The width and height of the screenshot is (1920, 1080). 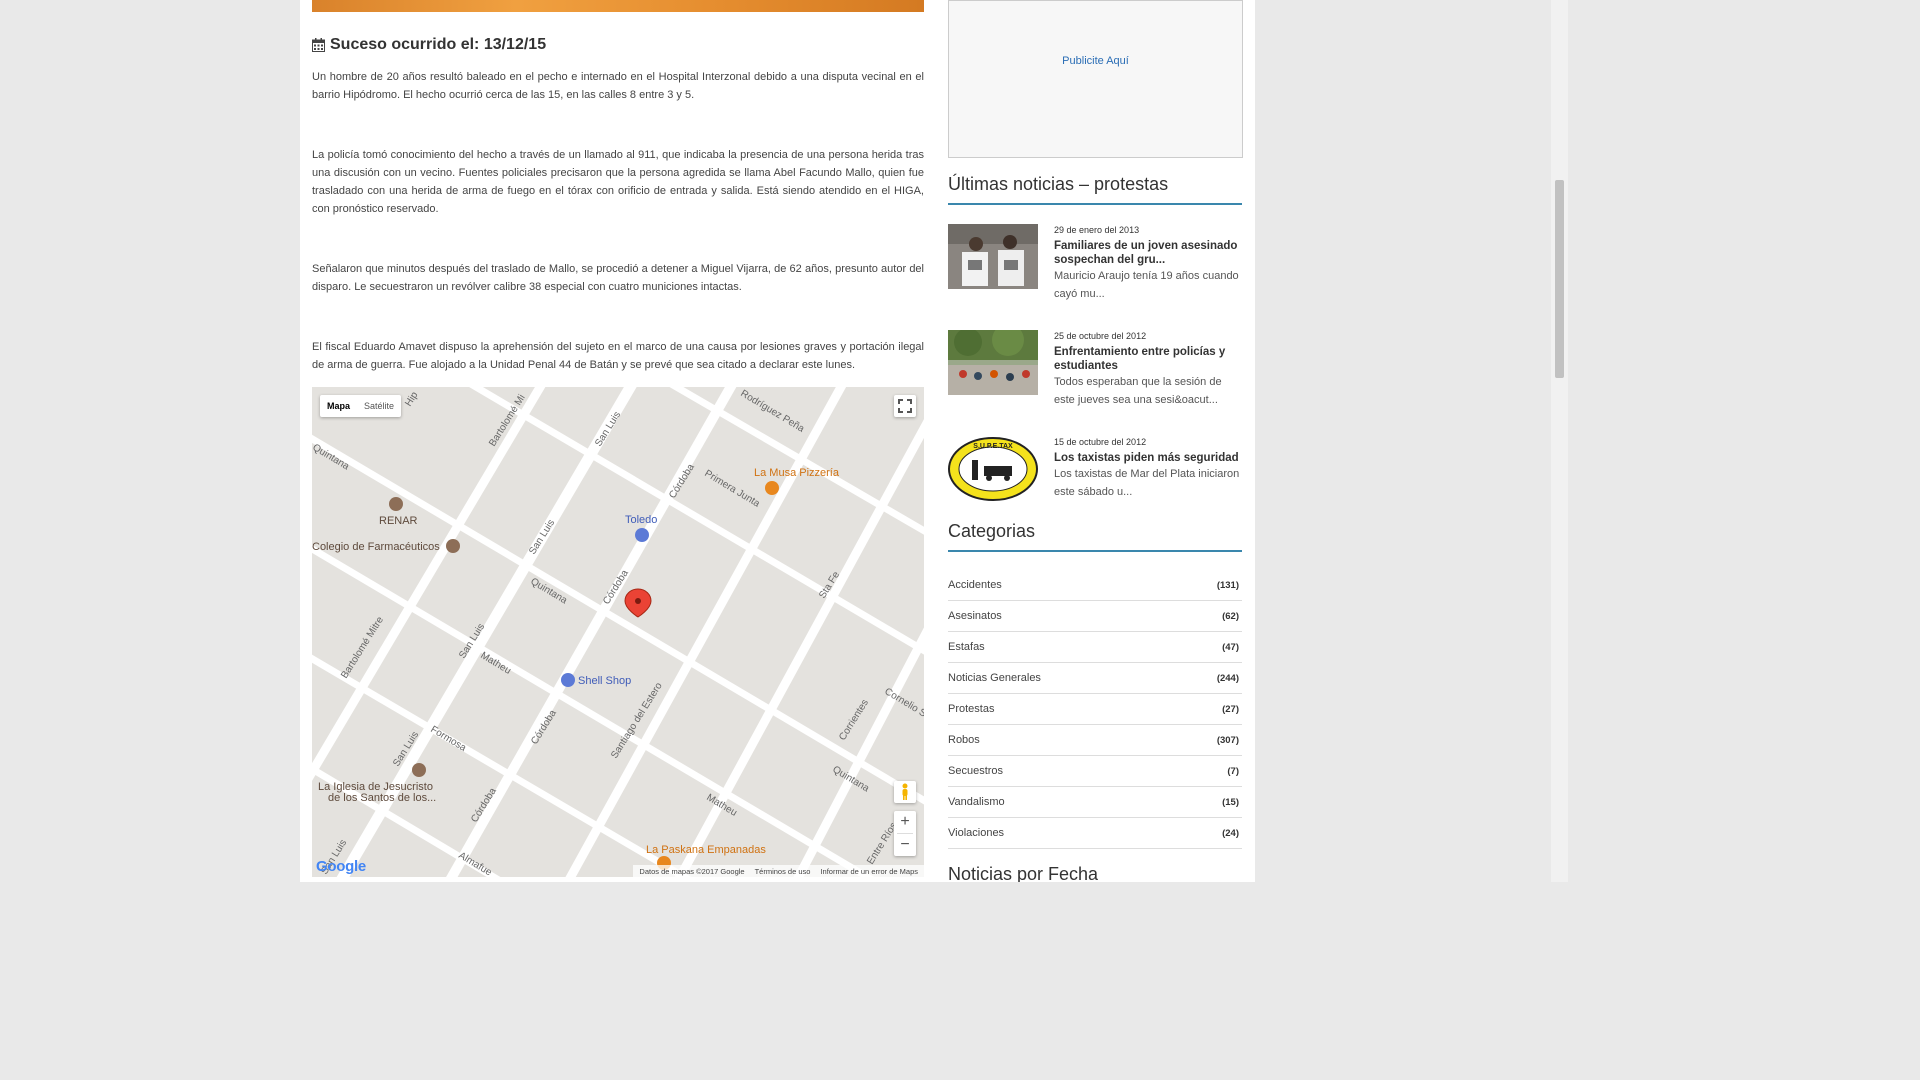 What do you see at coordinates (1230, 833) in the screenshot?
I see `category-count: (24)` at bounding box center [1230, 833].